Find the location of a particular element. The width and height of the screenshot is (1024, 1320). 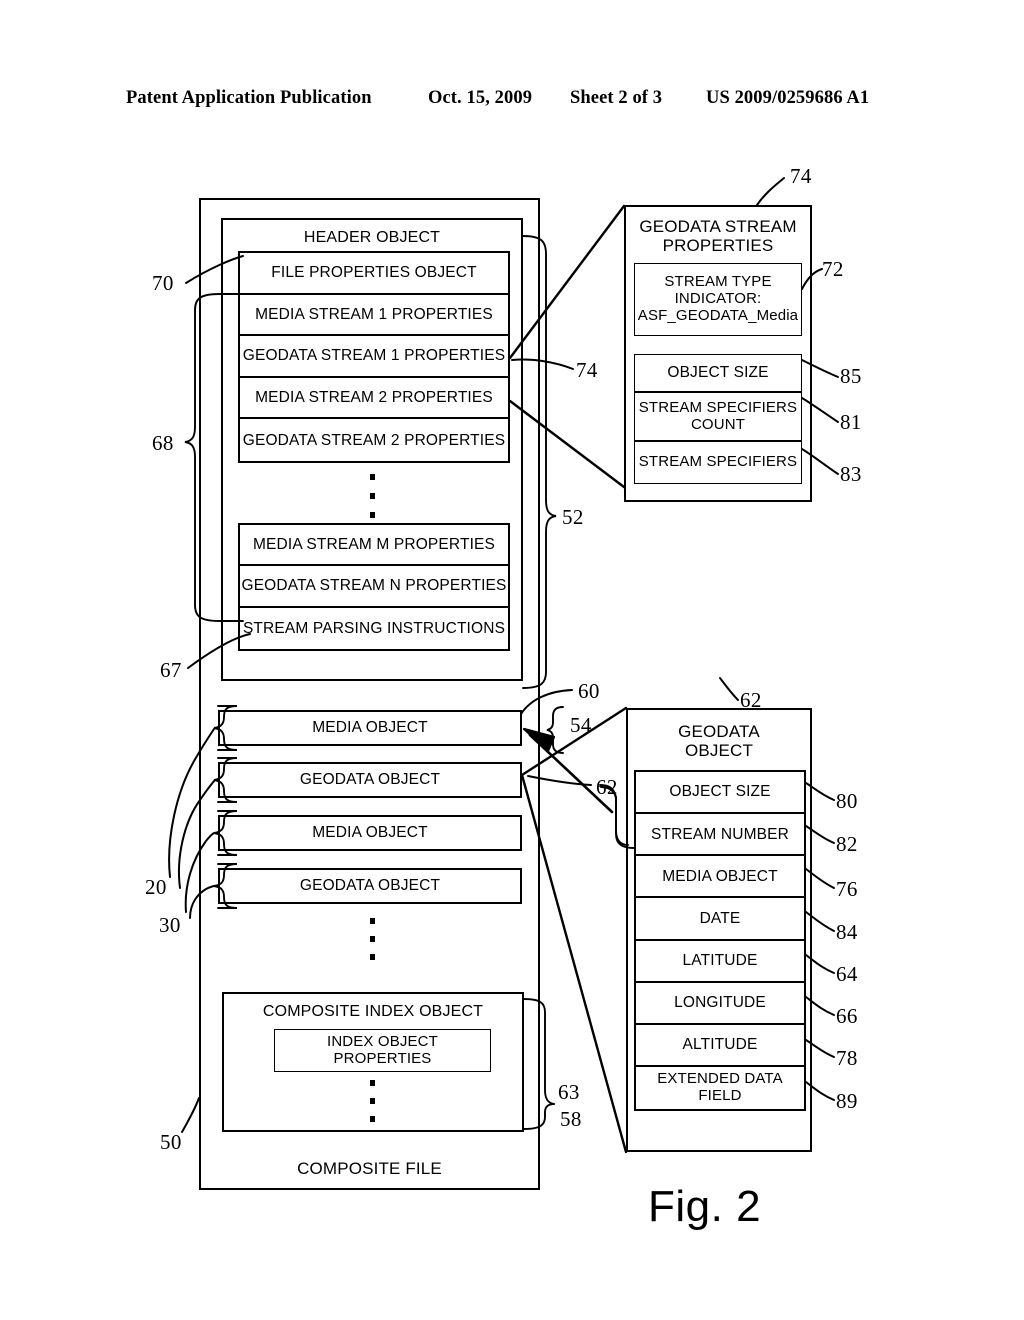

ref-numeral-81: 81 is located at coordinates (851, 422).